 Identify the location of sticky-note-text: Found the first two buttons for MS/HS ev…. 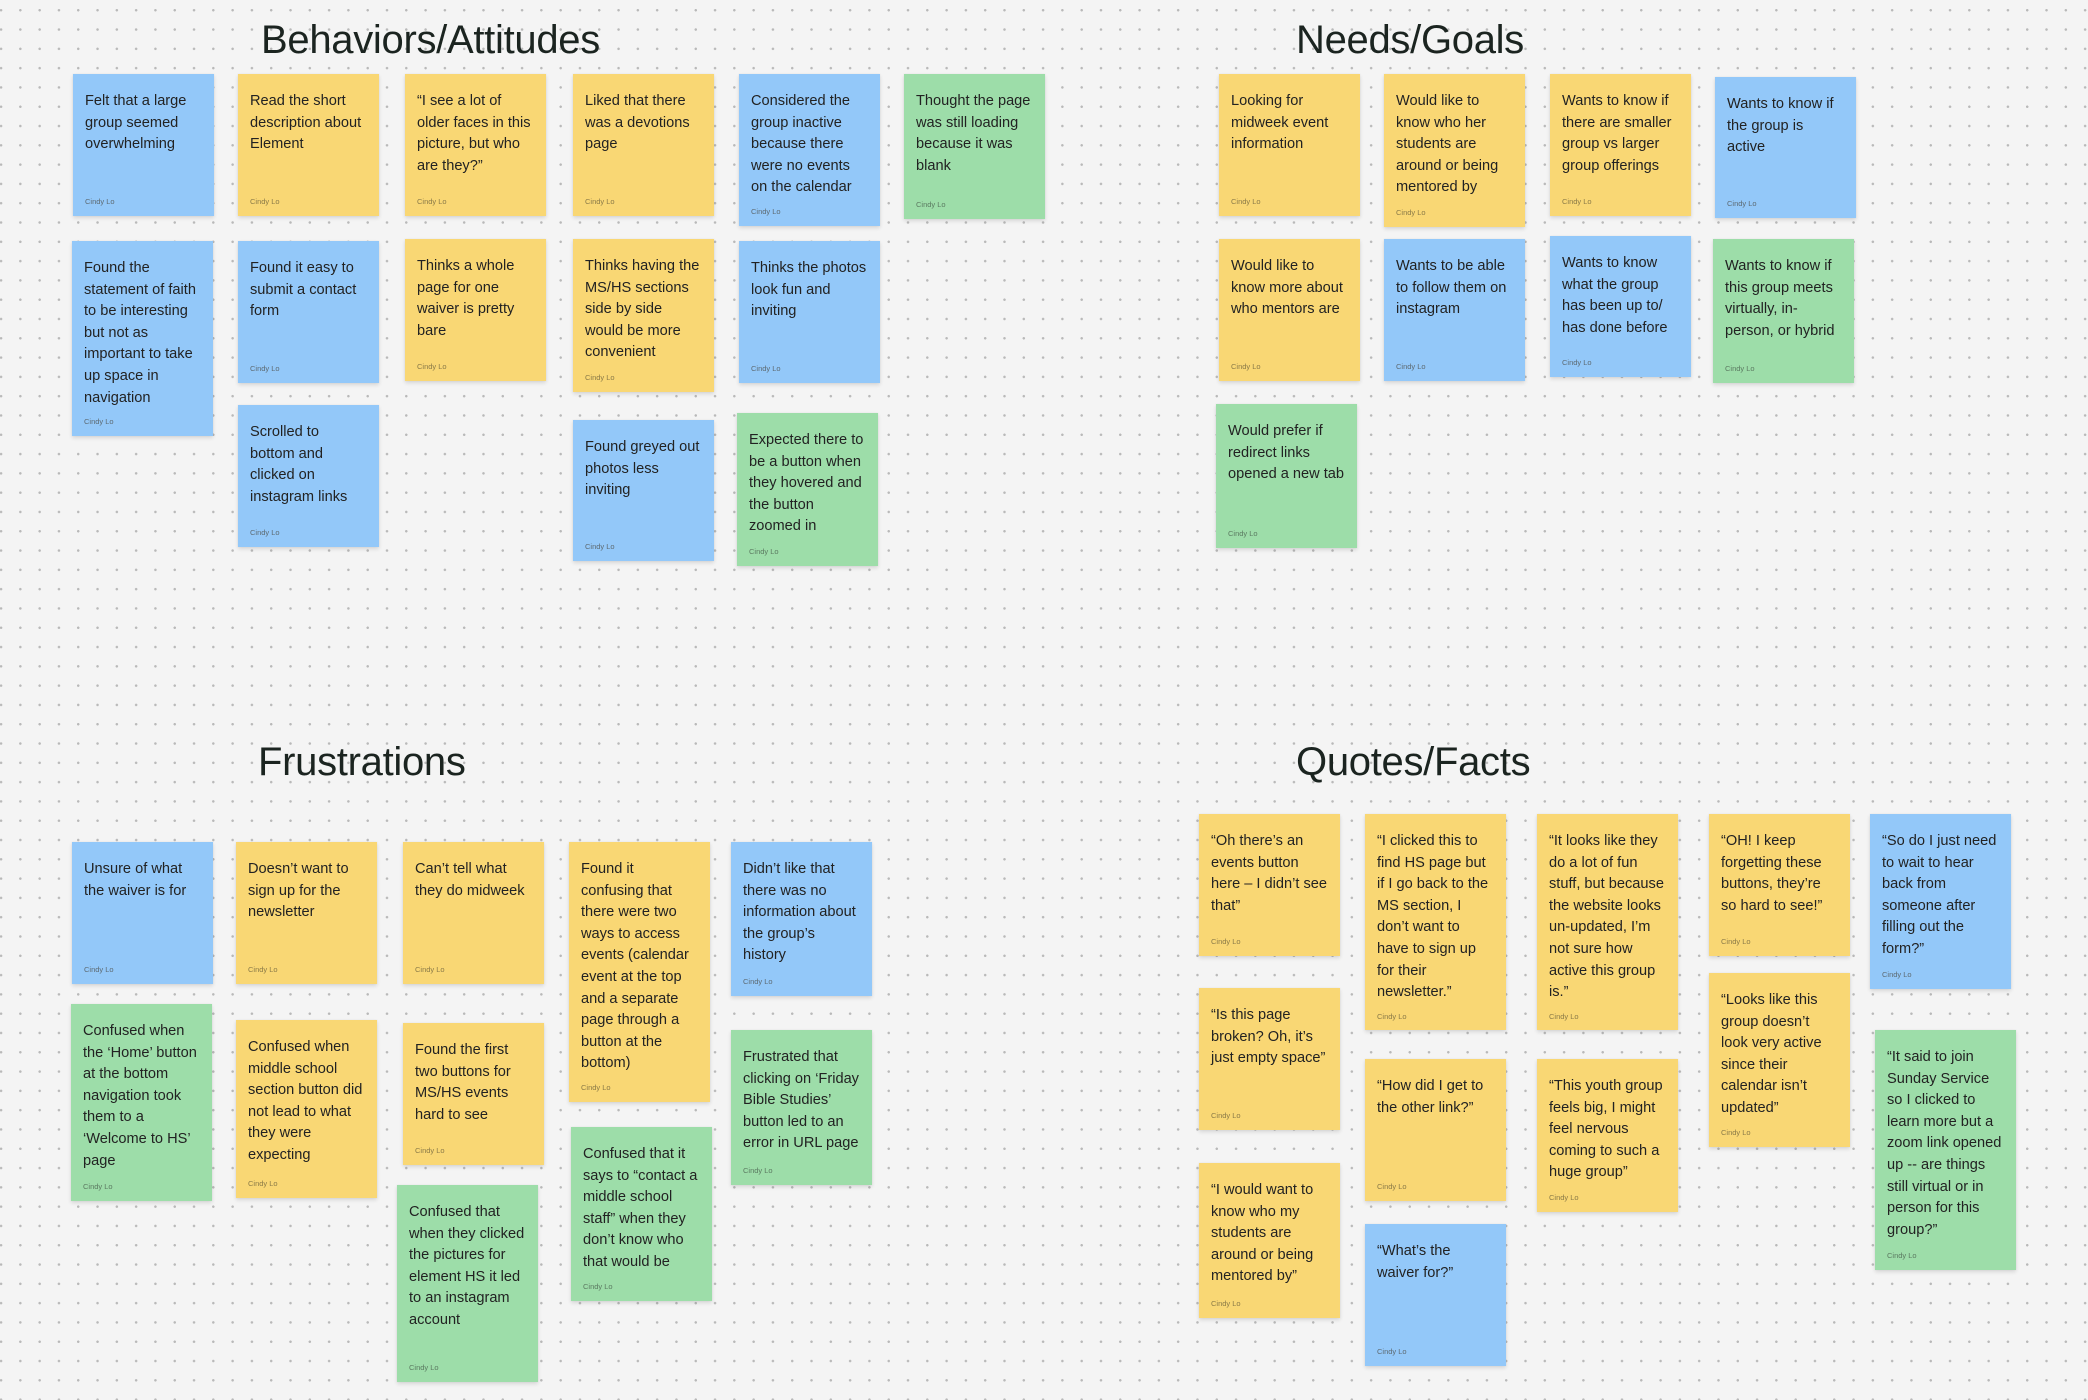
(463, 1082).